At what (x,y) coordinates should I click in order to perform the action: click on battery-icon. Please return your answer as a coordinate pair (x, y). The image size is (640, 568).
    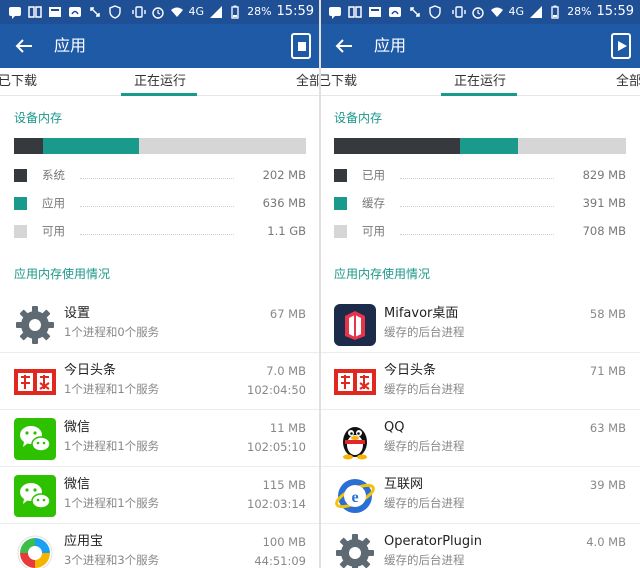
    Looking at the image, I should click on (555, 12).